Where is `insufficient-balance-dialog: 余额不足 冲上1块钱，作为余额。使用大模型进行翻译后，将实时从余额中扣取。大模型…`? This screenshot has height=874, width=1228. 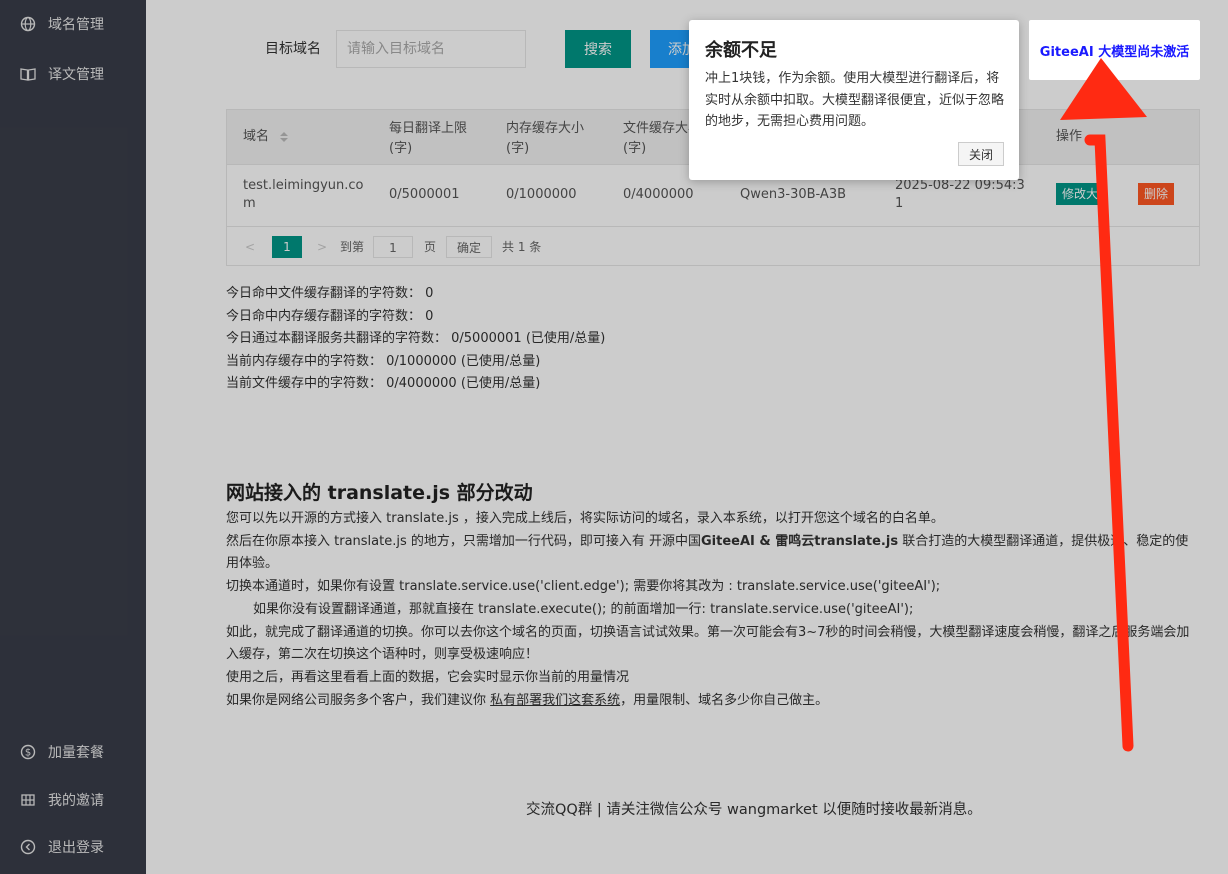 insufficient-balance-dialog: 余额不足 冲上1块钱，作为余额。使用大模型进行翻译后，将实时从余额中扣取。大模型… is located at coordinates (854, 100).